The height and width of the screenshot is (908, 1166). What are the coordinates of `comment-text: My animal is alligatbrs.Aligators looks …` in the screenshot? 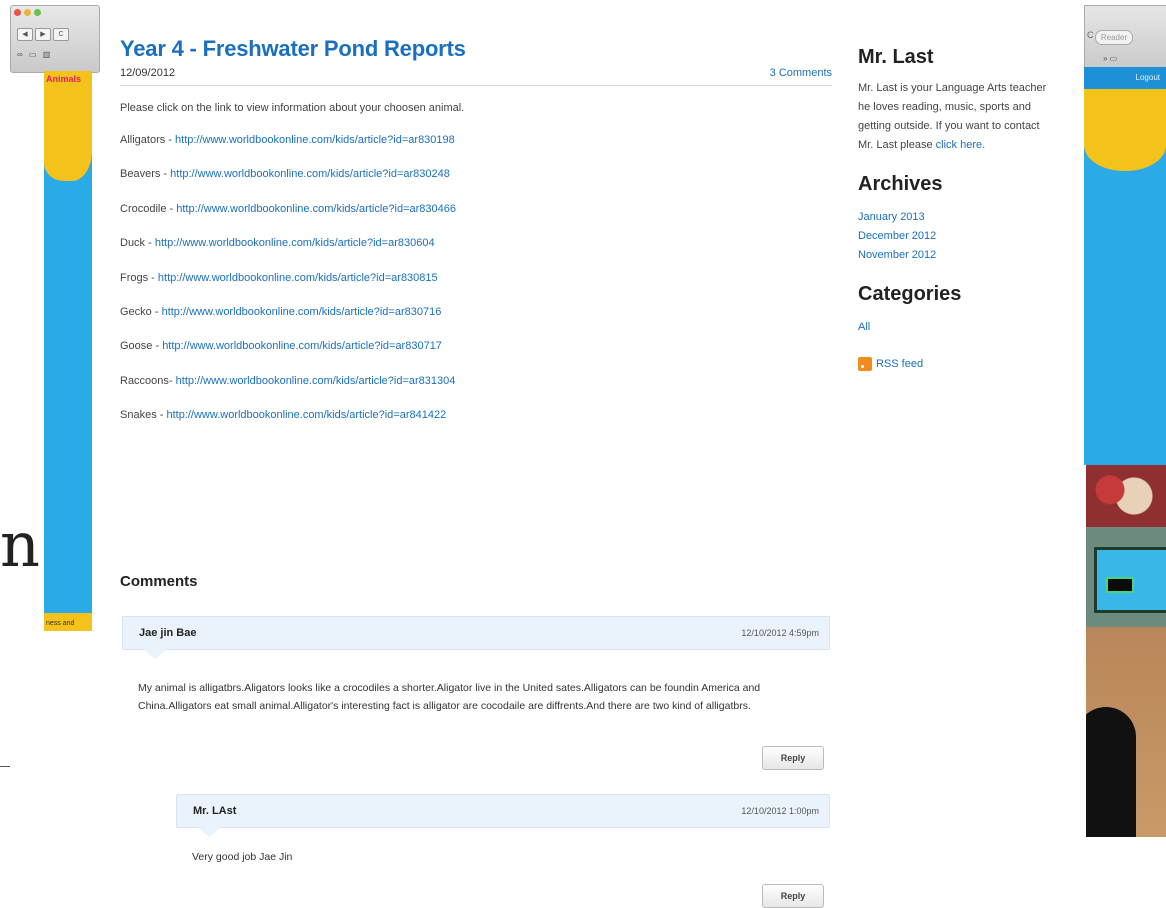 It's located at (449, 697).